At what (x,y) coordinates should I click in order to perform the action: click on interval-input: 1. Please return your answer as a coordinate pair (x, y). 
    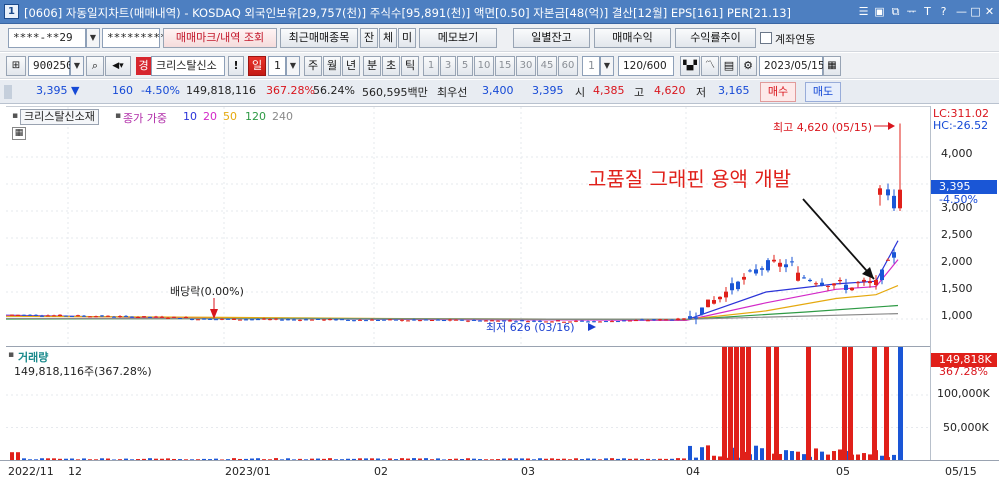
    Looking at the image, I should click on (591, 66).